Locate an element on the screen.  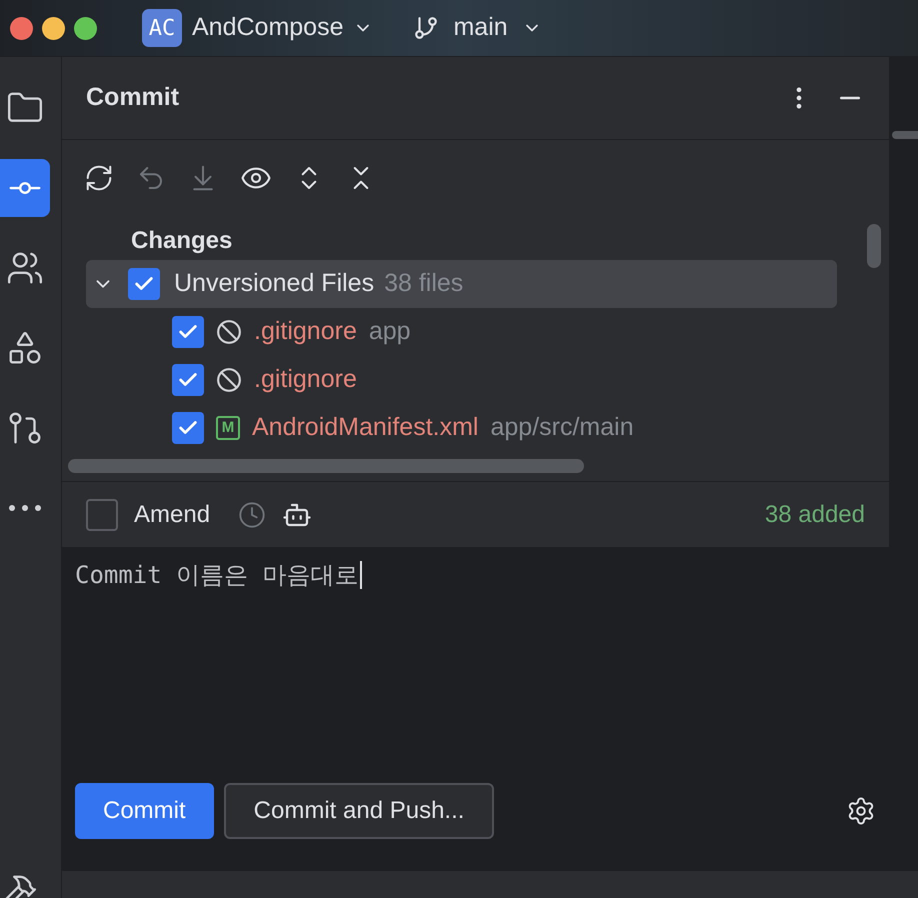
amend-label: Amend is located at coordinates (172, 515).